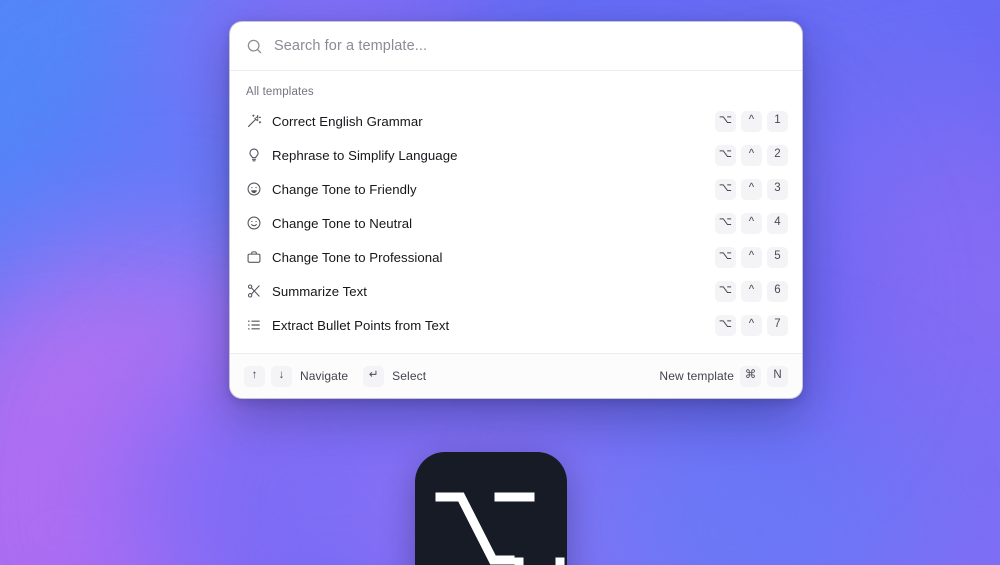 Image resolution: width=1000 pixels, height=565 pixels. What do you see at coordinates (254, 46) in the screenshot?
I see `search-icon` at bounding box center [254, 46].